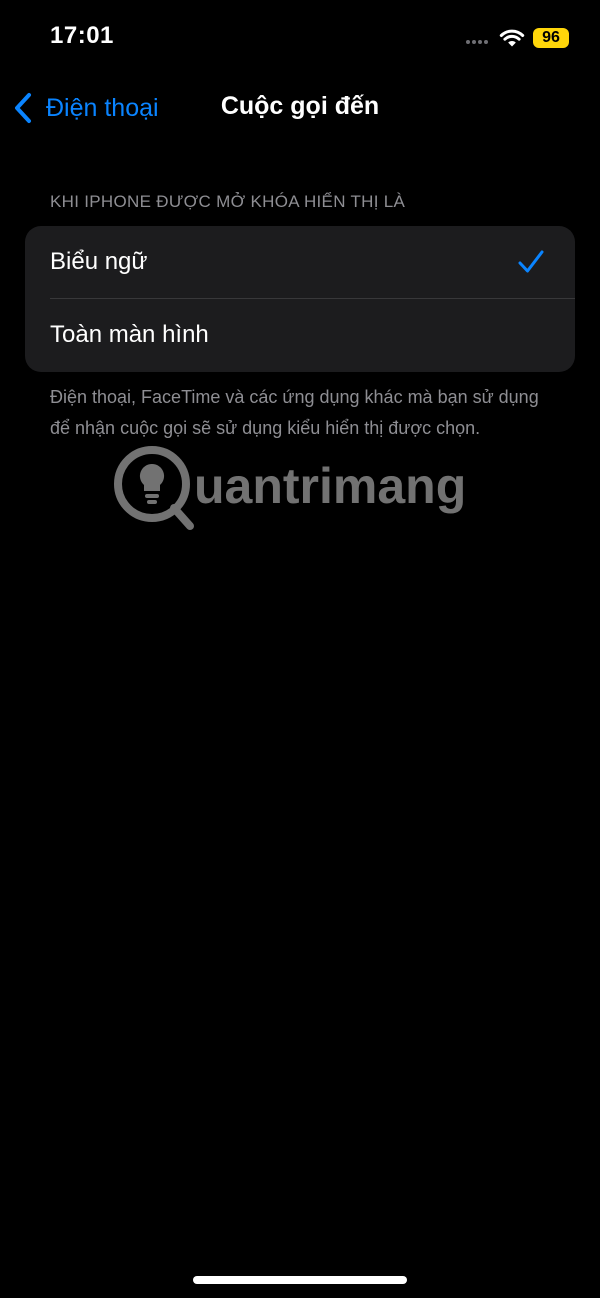  What do you see at coordinates (102, 107) in the screenshot?
I see `back-button-label: Điện thoại` at bounding box center [102, 107].